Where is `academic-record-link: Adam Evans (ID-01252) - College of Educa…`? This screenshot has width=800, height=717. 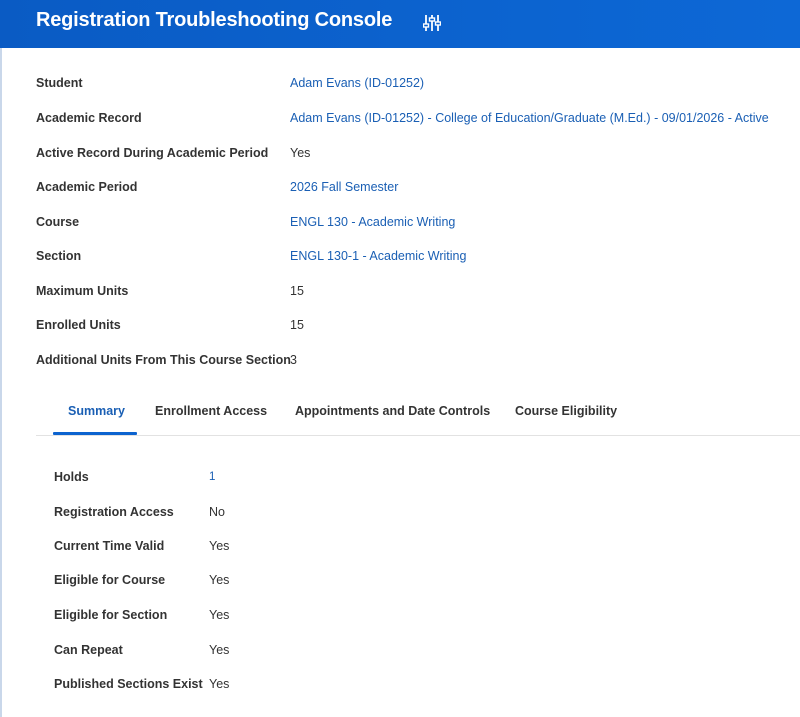
academic-record-link: Adam Evans (ID-01252) - College of Educa… is located at coordinates (529, 118).